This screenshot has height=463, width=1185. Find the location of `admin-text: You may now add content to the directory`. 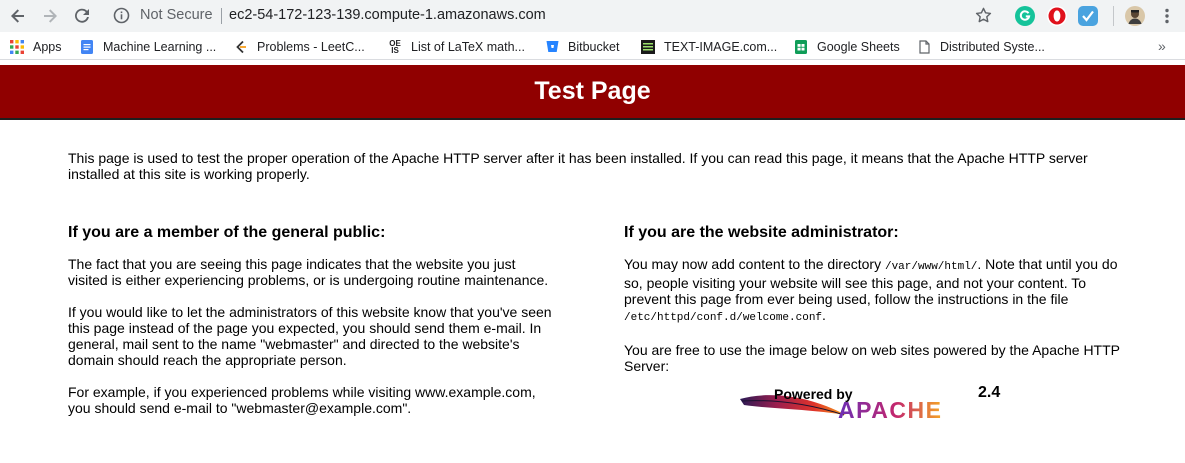

admin-text: You may now add content to the directory is located at coordinates (754, 264).